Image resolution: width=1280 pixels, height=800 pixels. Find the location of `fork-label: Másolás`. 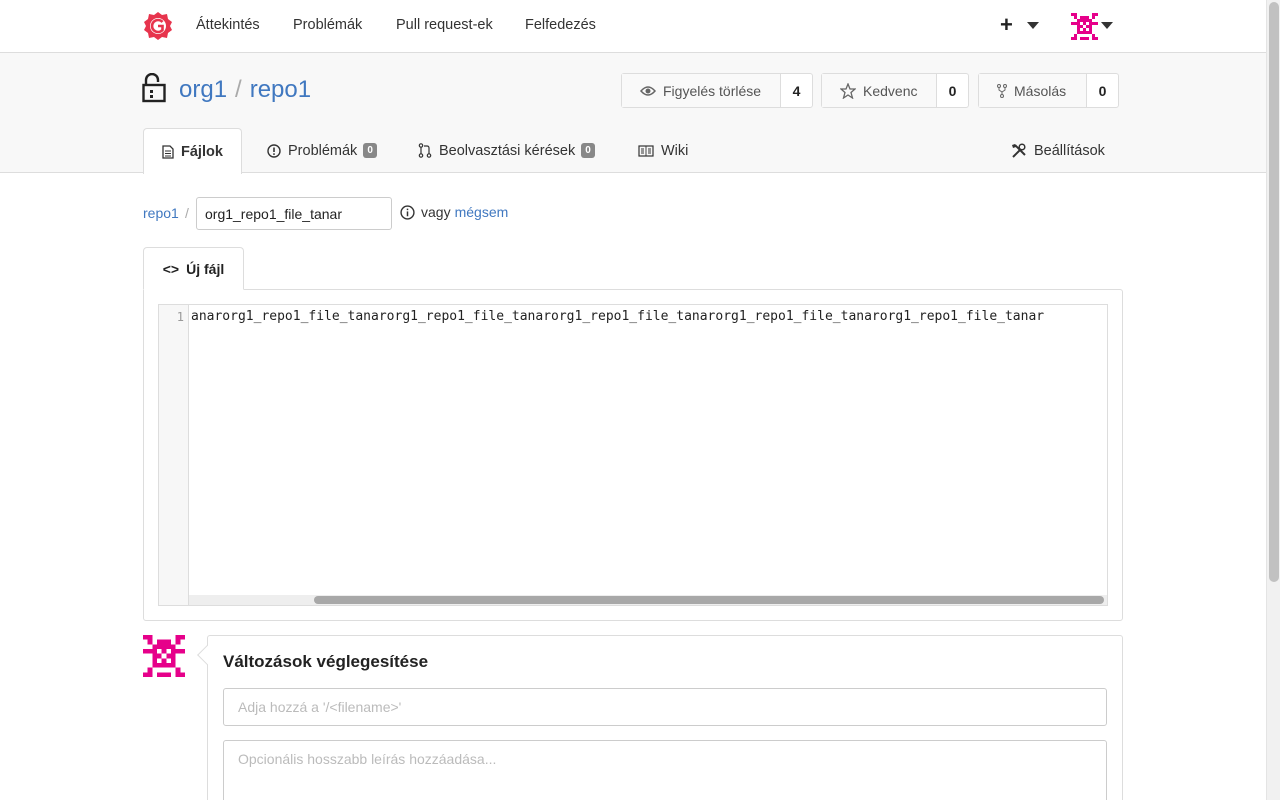

fork-label: Másolás is located at coordinates (1040, 90).